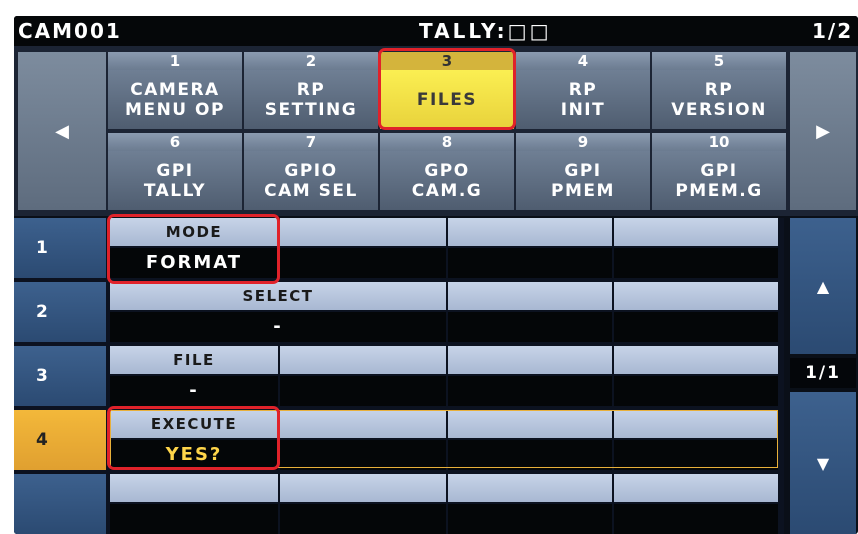 This screenshot has width=858, height=534. Describe the element at coordinates (60, 376) in the screenshot. I see `row-number: 3` at that location.